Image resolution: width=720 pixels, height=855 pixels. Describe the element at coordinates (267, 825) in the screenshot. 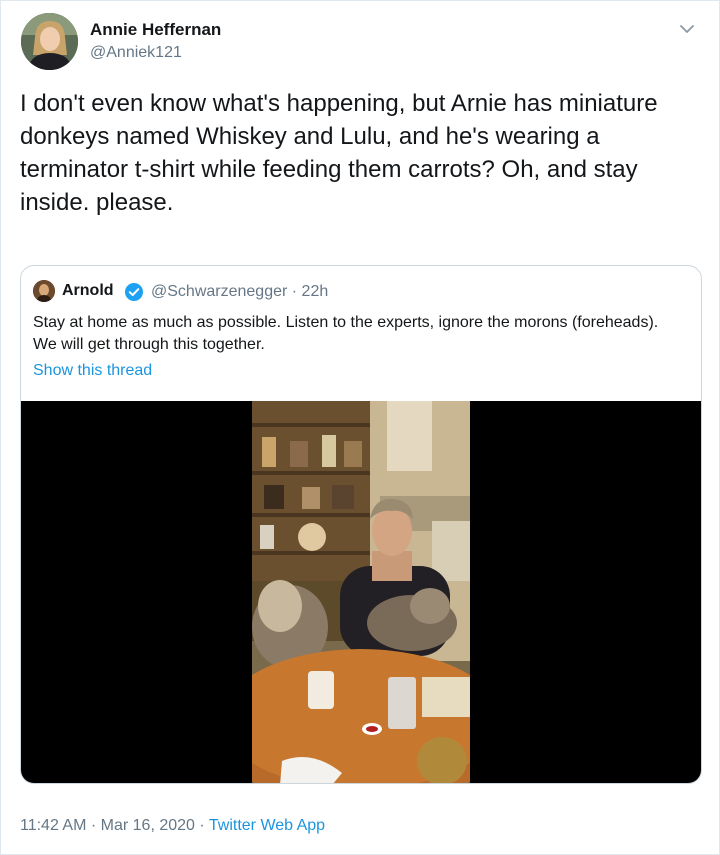

I see `source-app-link: Twitter Web App` at that location.